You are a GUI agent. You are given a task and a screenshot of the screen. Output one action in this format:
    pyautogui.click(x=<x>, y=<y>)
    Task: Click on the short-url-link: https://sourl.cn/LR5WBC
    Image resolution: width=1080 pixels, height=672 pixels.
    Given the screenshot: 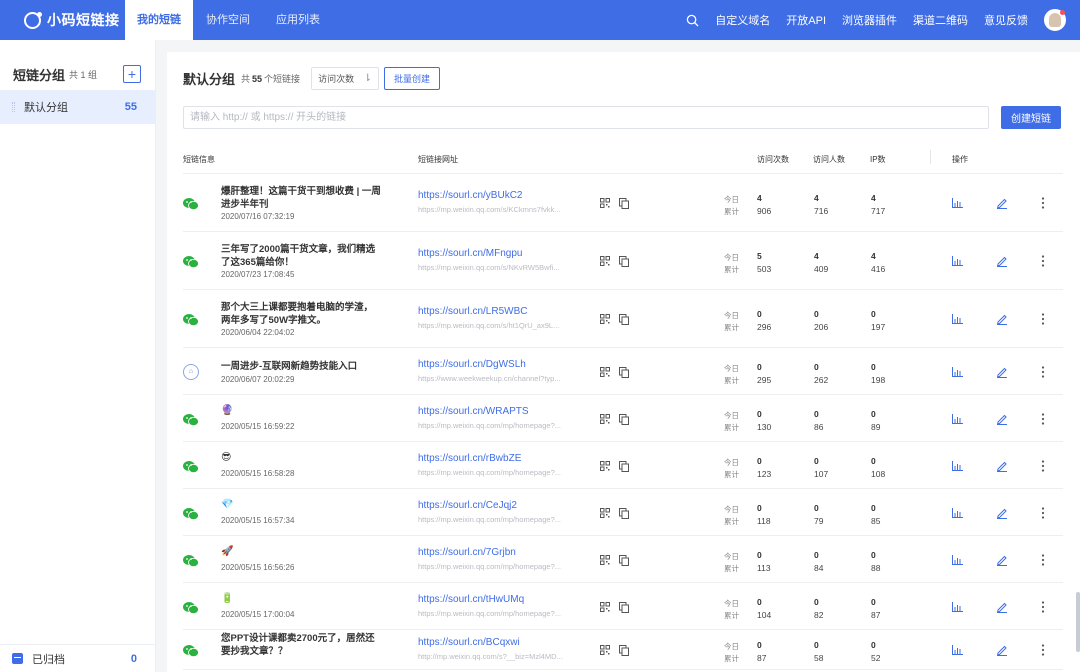 What is the action you would take?
    pyautogui.click(x=472, y=311)
    